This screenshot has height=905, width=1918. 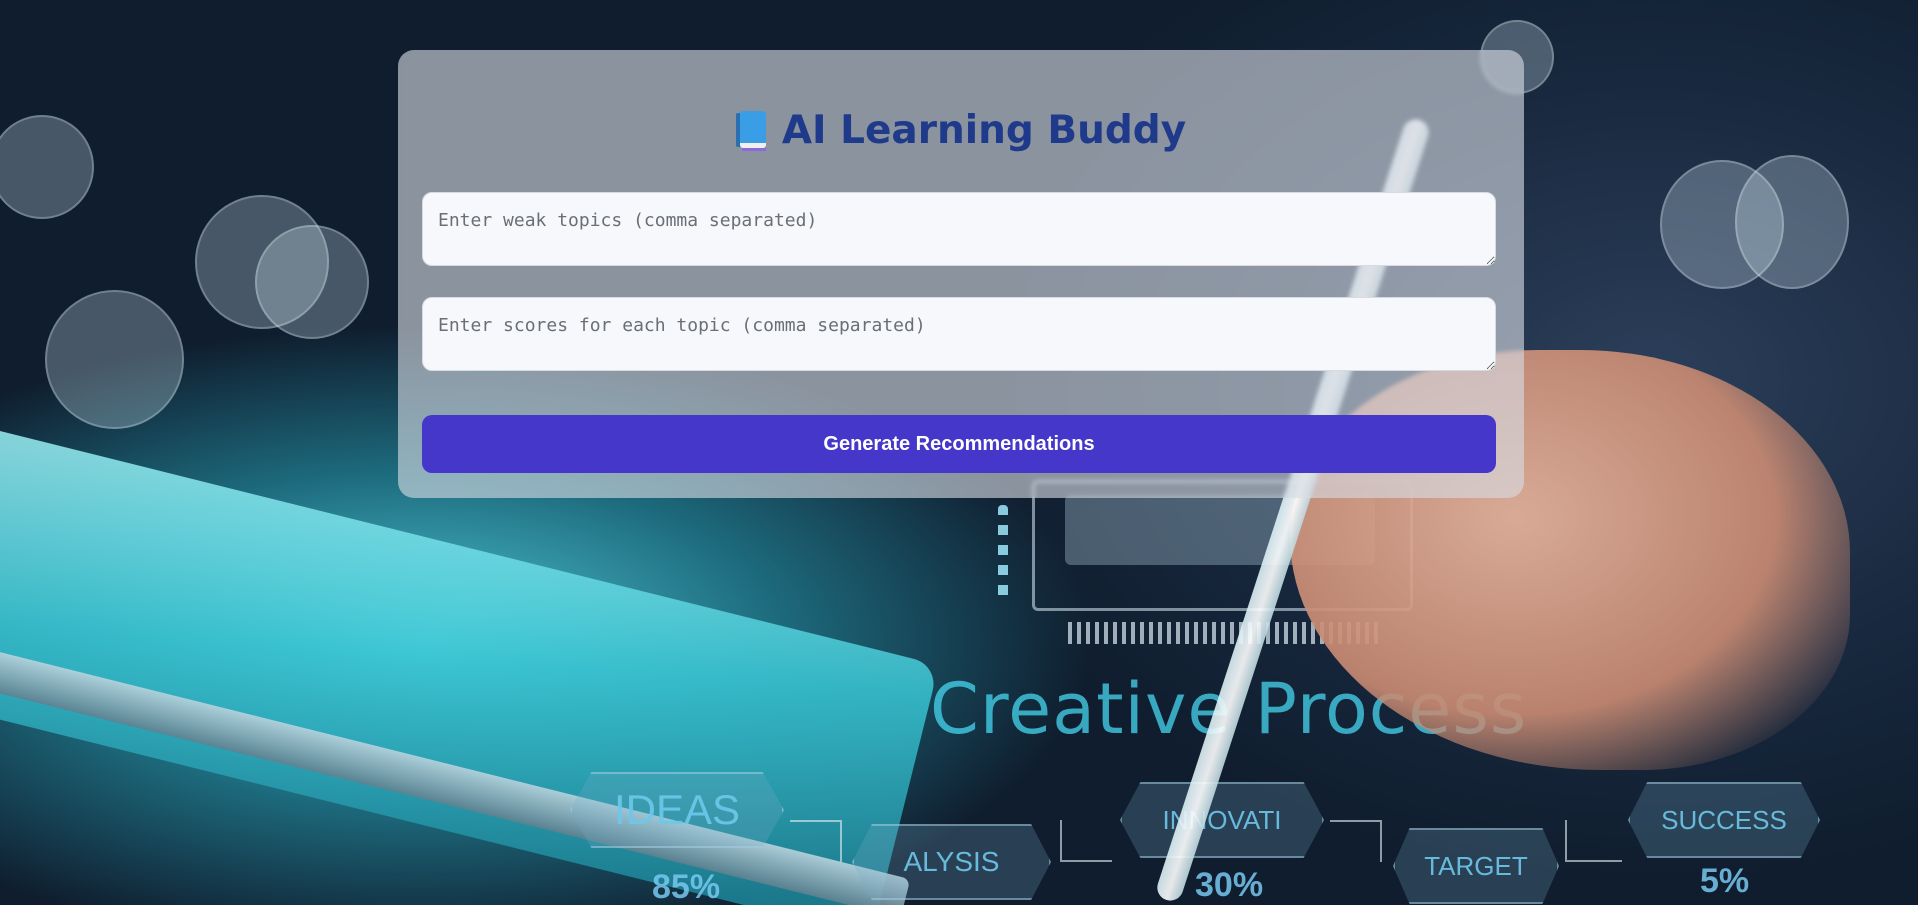 I want to click on step-hex-success: SUCCESS, so click(x=1724, y=820).